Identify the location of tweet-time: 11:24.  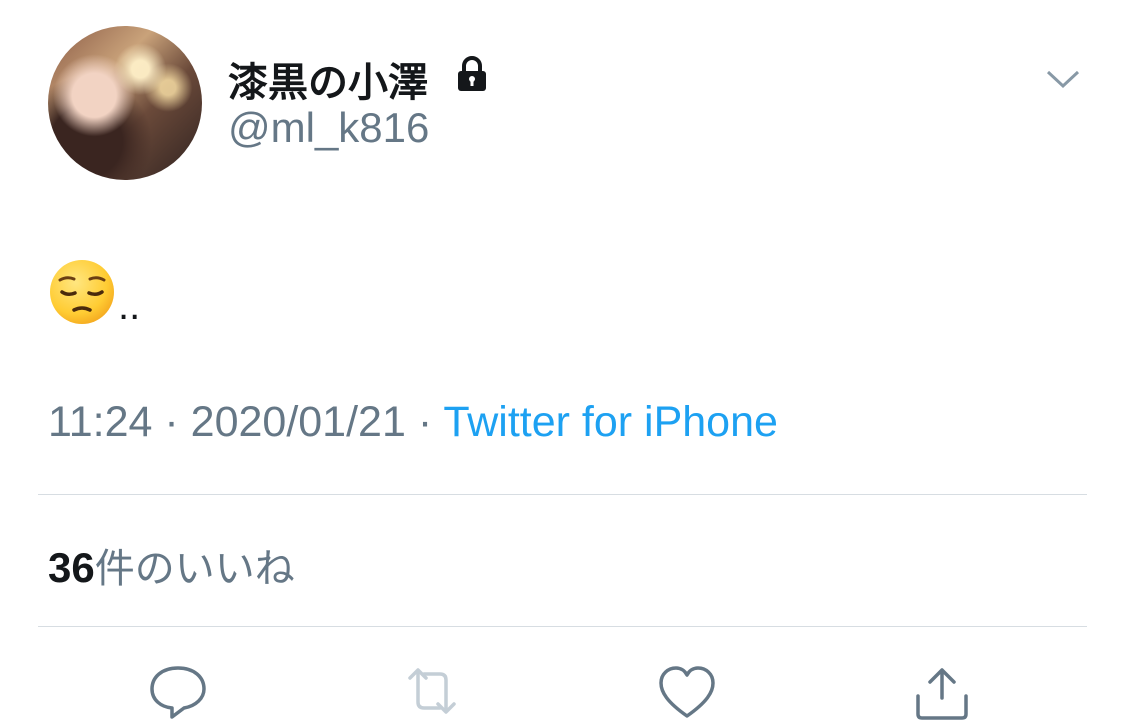
(100, 422).